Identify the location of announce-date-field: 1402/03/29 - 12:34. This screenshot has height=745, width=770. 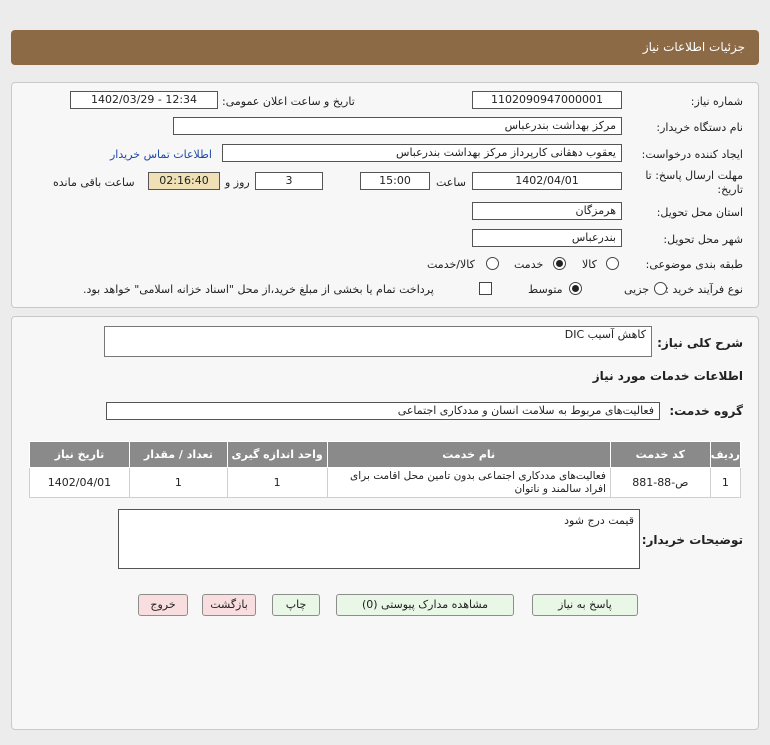
(144, 100).